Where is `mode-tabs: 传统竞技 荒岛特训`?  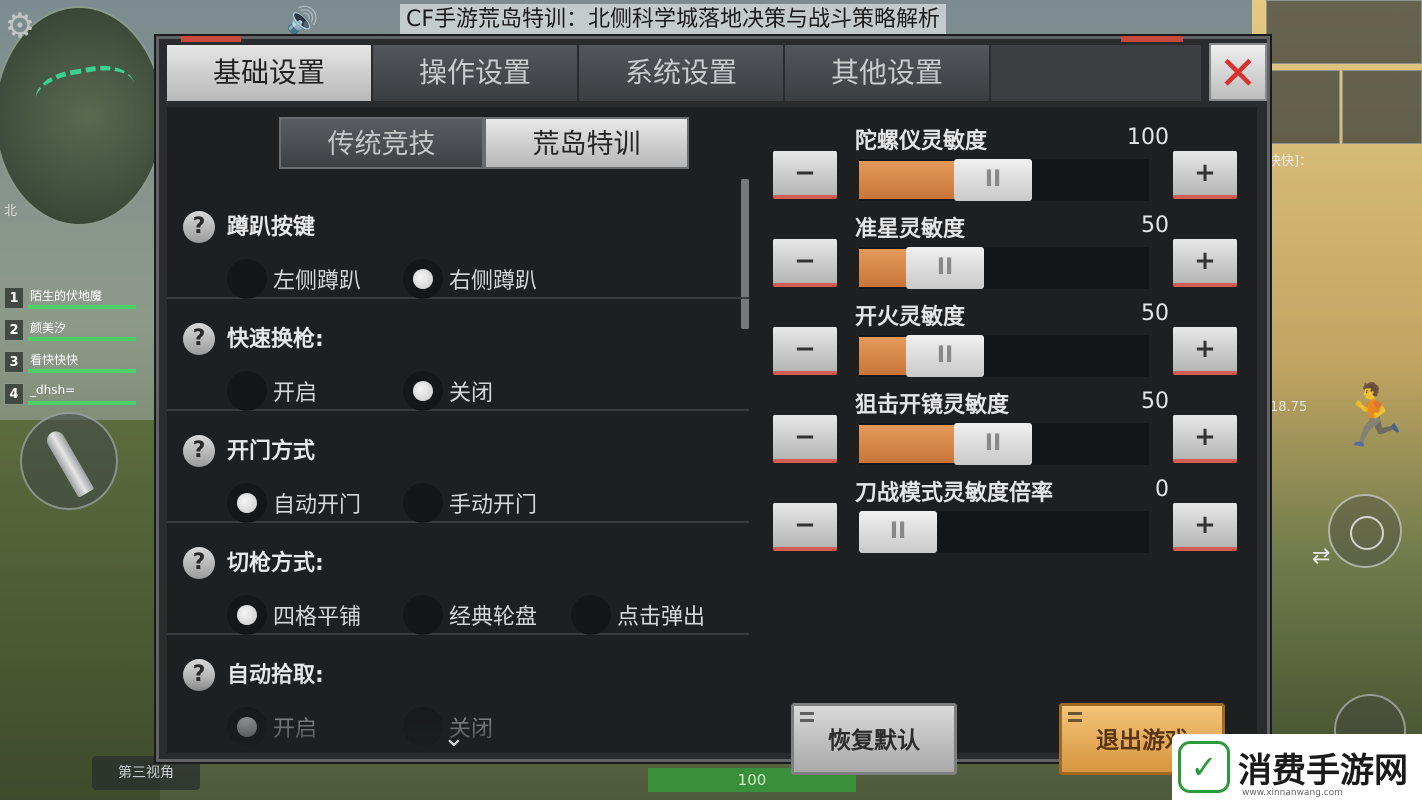
mode-tabs: 传统竞技 荒岛特训 is located at coordinates (484, 143).